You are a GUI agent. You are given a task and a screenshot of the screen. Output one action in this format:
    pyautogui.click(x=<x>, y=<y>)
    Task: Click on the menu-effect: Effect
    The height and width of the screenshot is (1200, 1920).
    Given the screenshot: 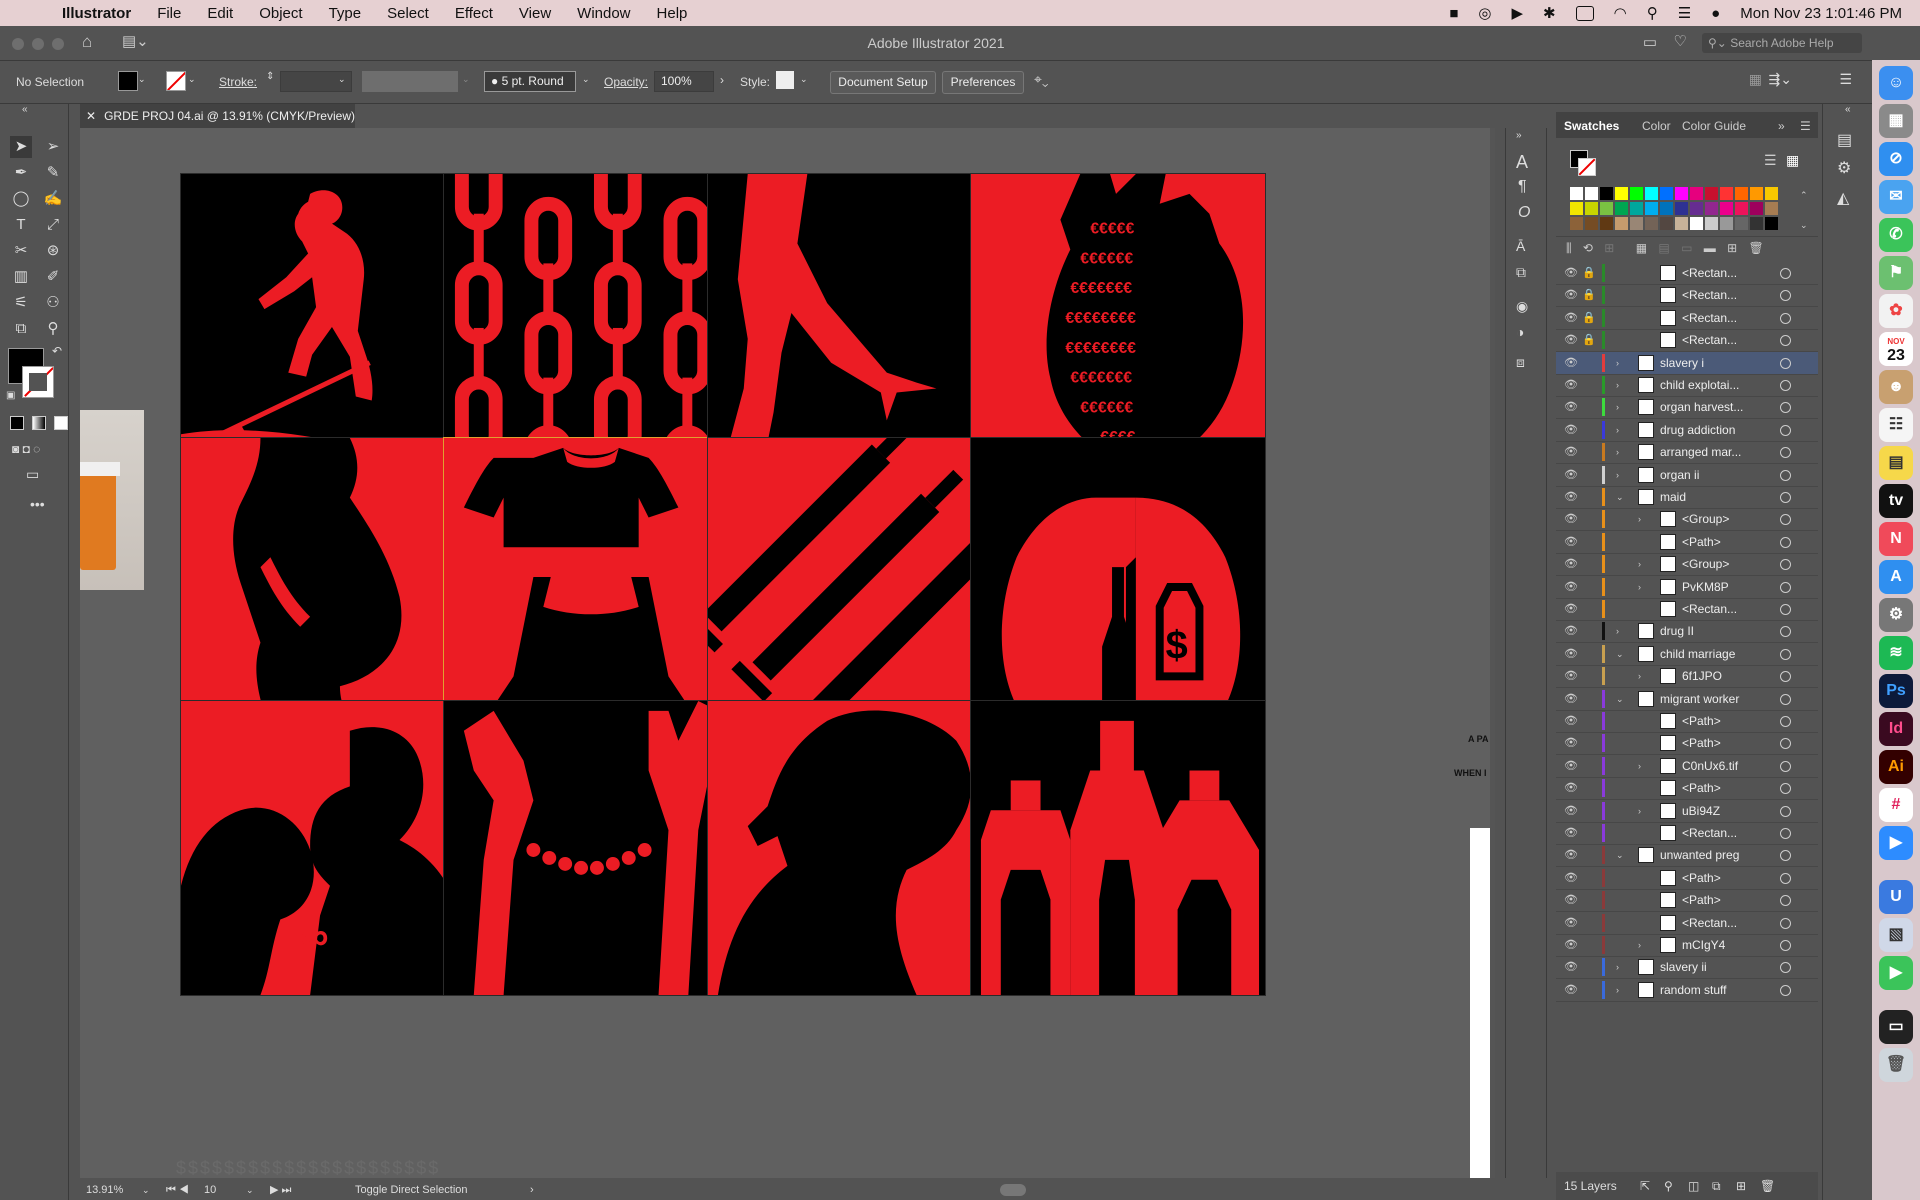 What is the action you would take?
    pyautogui.click(x=474, y=13)
    